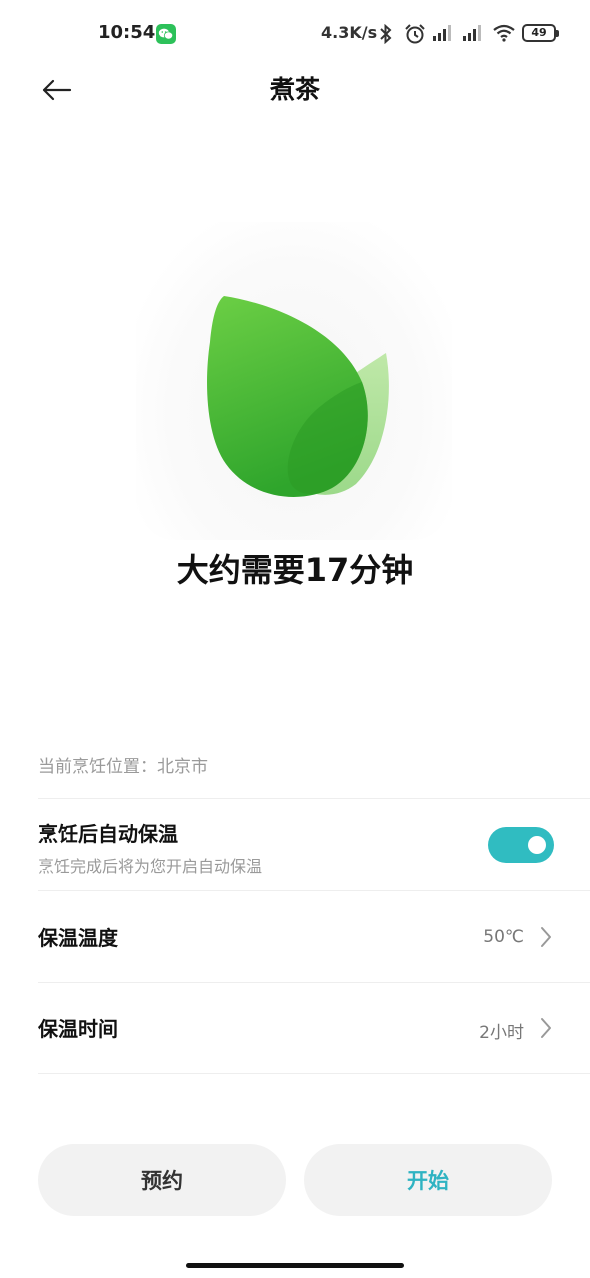 This screenshot has width=590, height=1278. I want to click on keep-warm-temp-row: 保温温度, so click(295, 942).